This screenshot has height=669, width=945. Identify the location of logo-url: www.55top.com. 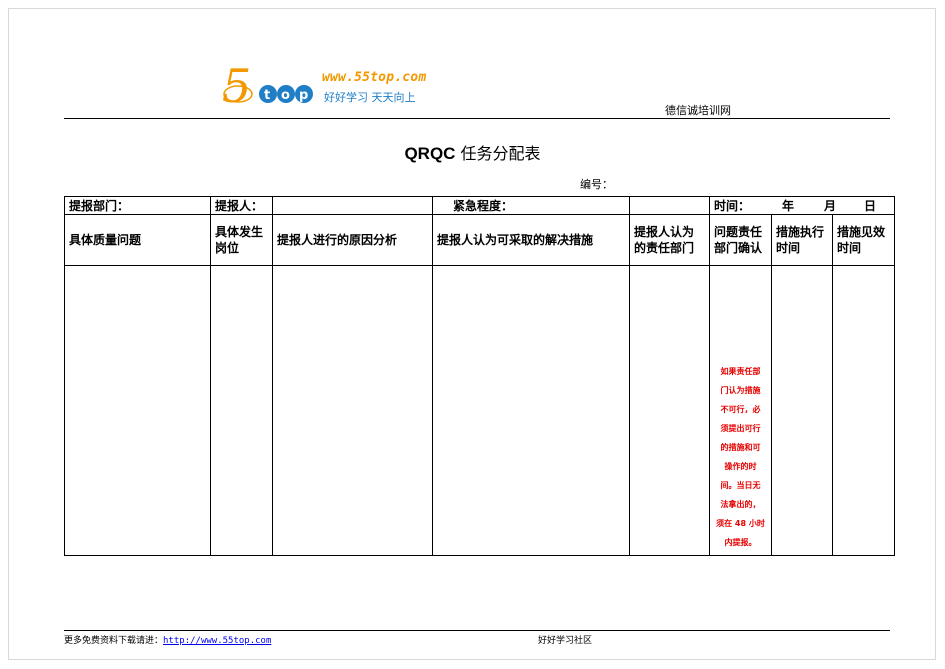
(374, 77).